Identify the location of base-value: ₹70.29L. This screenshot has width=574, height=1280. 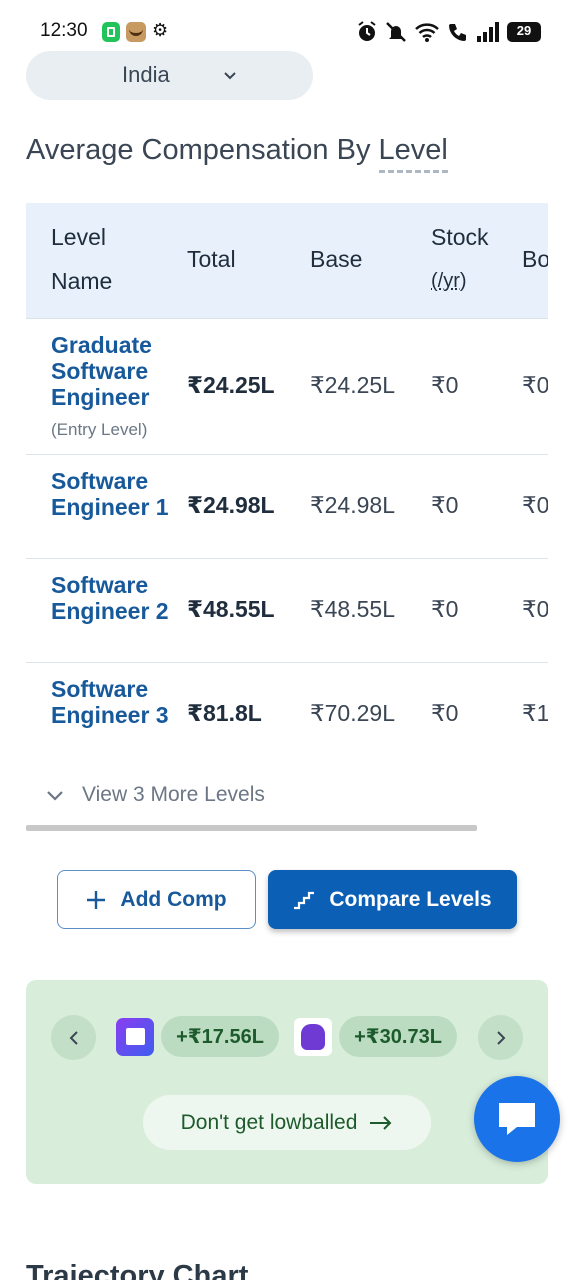
(352, 713).